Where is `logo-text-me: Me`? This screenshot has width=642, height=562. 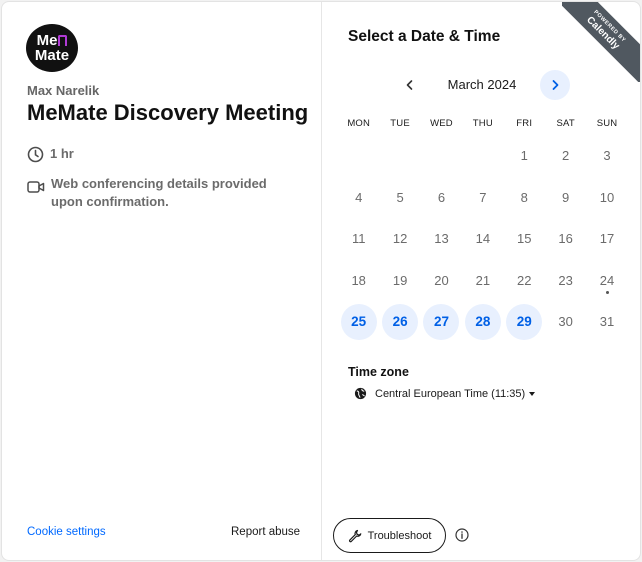
logo-text-me: Me is located at coordinates (47, 40).